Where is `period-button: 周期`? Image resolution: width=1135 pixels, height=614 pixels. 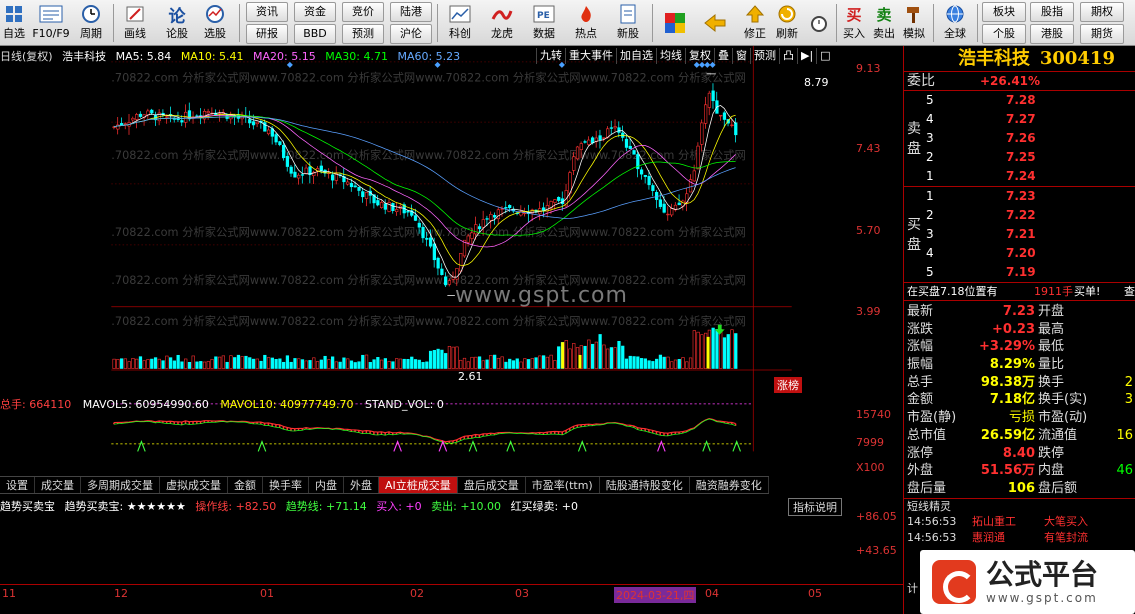 period-button: 周期 is located at coordinates (91, 23).